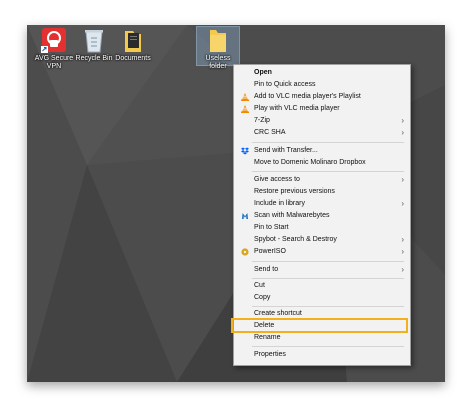 This screenshot has height=410, width=474. What do you see at coordinates (295, 239) in the screenshot?
I see `menu-item-label: Spybot - Search & Destroy` at bounding box center [295, 239].